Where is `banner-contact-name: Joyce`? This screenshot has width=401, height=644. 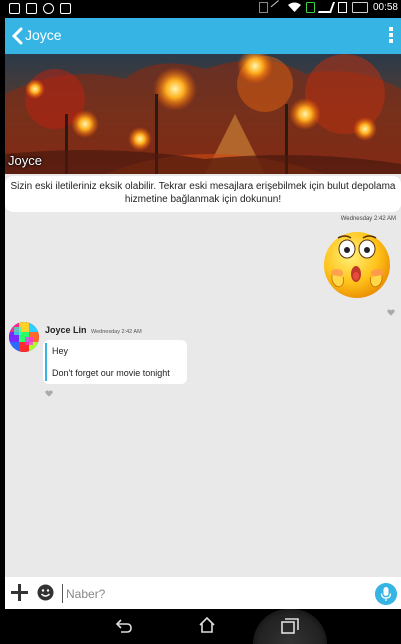
banner-contact-name: Joyce is located at coordinates (25, 160).